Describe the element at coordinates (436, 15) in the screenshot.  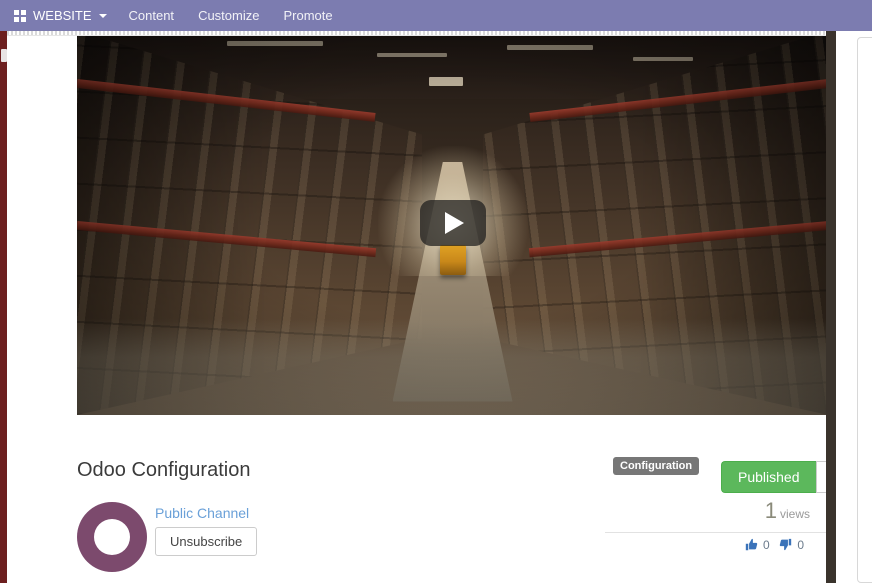
I see `top-navbar: WEBSITE Content Customize Promote` at that location.